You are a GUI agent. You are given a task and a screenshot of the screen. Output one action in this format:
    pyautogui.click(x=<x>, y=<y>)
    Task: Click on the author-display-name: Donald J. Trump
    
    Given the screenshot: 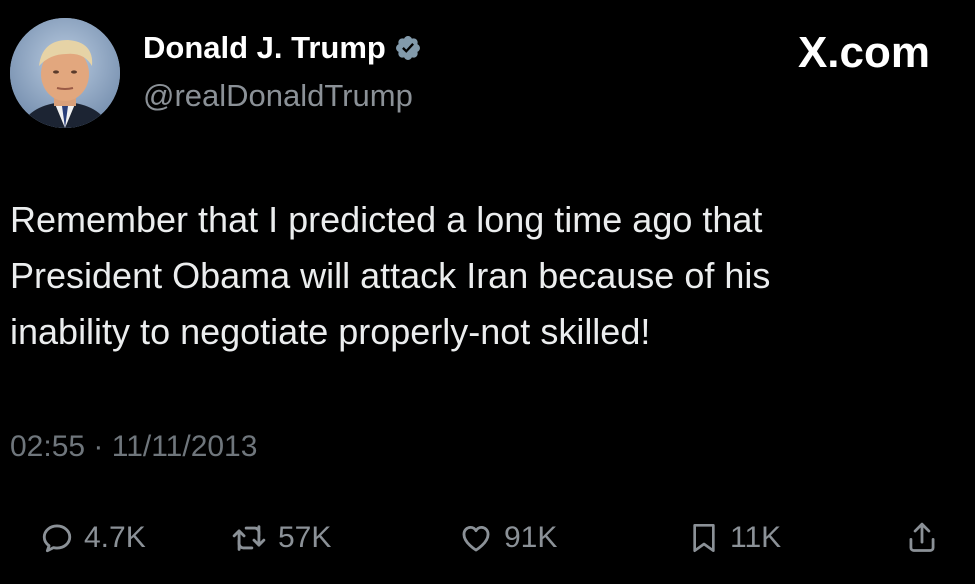 What is the action you would take?
    pyautogui.click(x=282, y=48)
    